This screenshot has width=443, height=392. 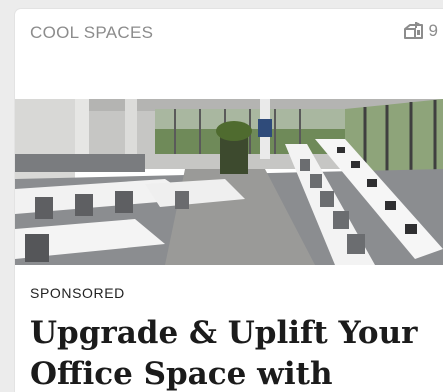 I want to click on count-value: 9, so click(x=433, y=30).